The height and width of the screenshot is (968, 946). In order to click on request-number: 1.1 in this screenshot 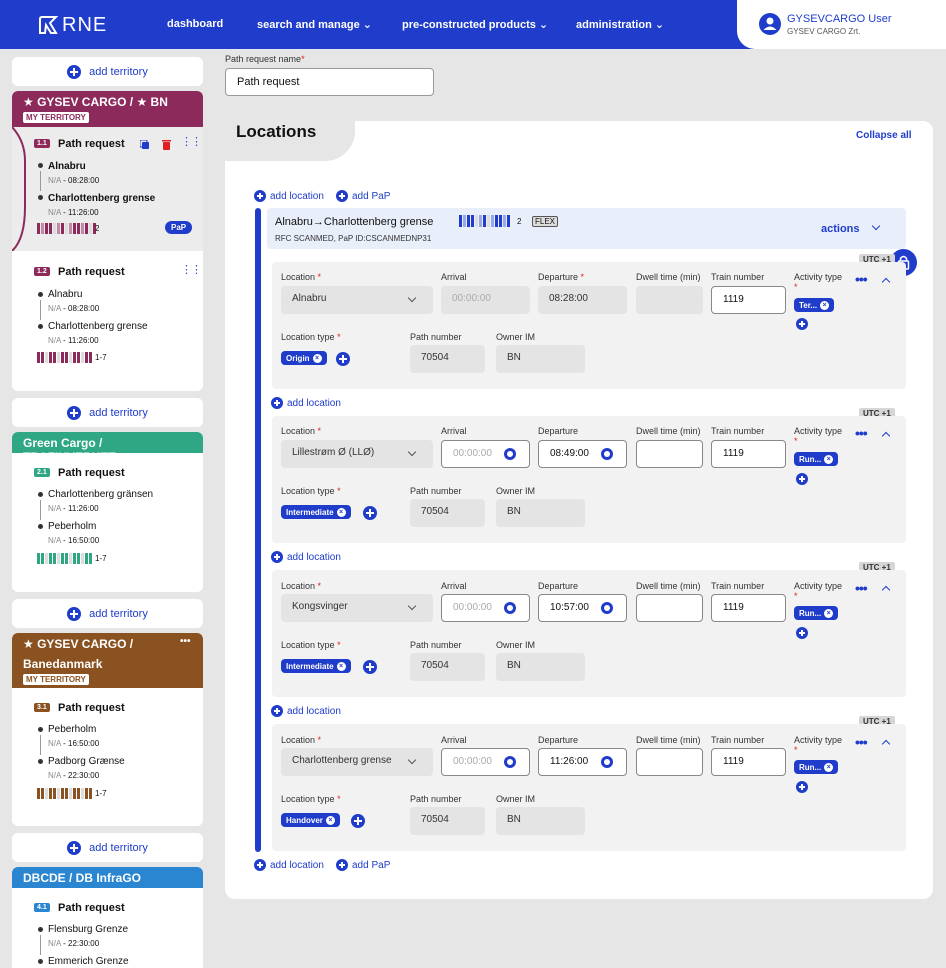, I will do `click(42, 143)`.